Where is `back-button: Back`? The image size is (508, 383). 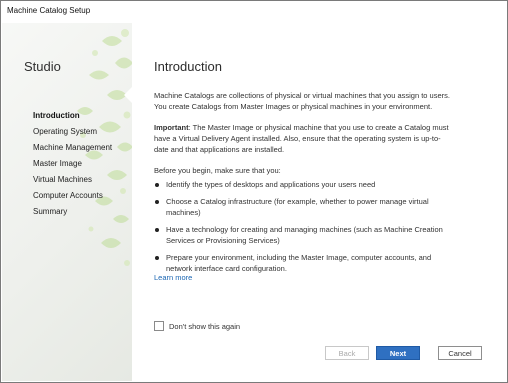
back-button: Back is located at coordinates (347, 353).